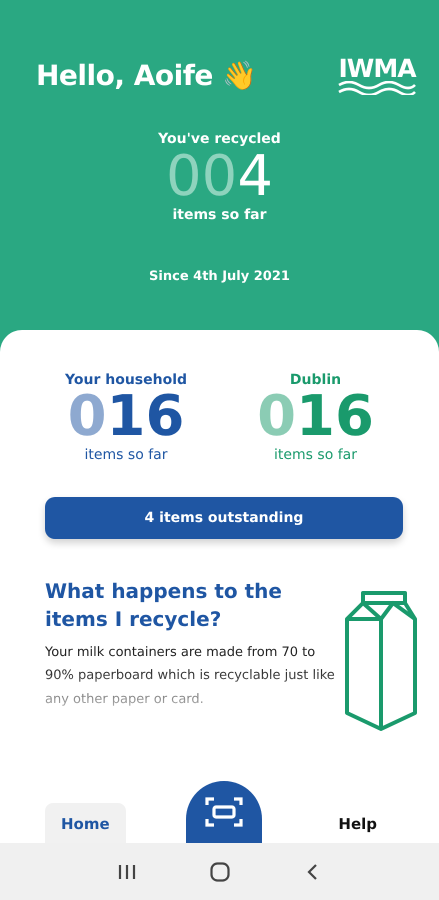 The height and width of the screenshot is (900, 439). What do you see at coordinates (126, 380) in the screenshot?
I see `stat-label: Your household` at bounding box center [126, 380].